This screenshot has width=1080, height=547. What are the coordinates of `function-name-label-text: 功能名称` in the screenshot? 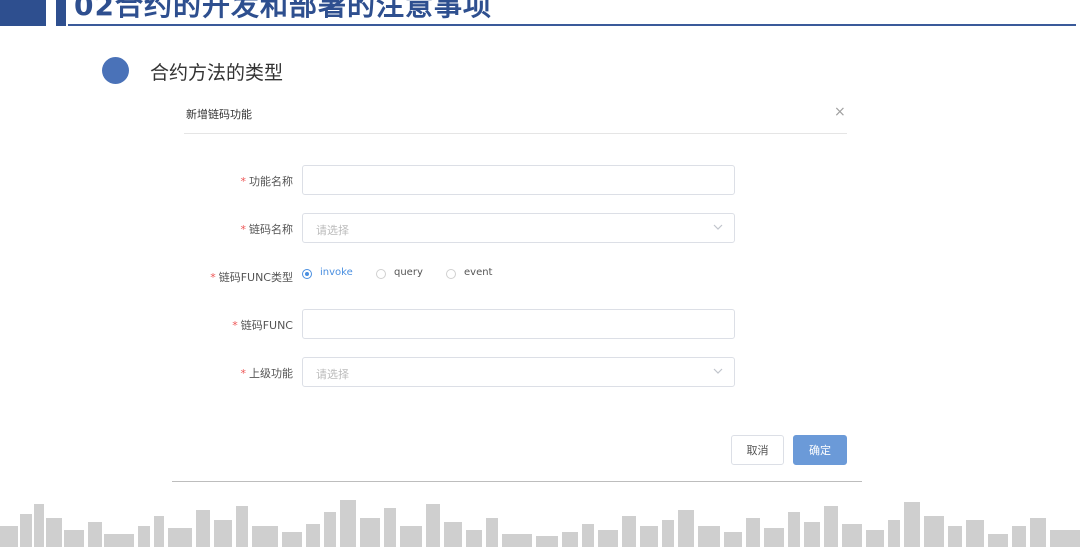 It's located at (271, 181).